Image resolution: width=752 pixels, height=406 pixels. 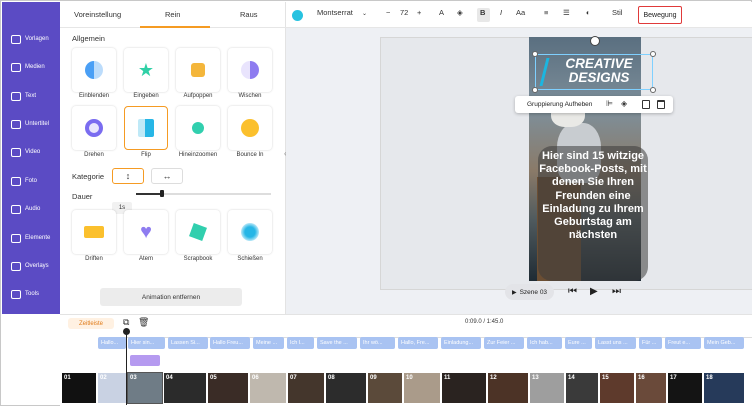 I want to click on tab-rein: Rein, so click(x=172, y=14).